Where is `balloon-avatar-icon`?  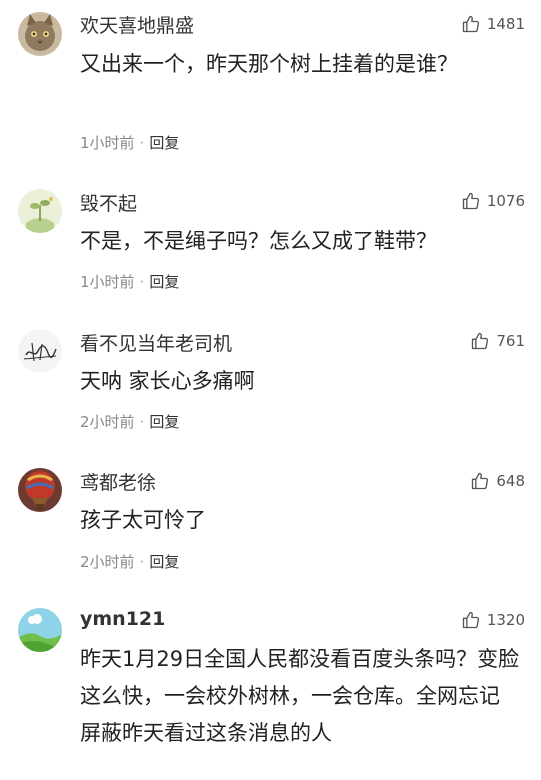 balloon-avatar-icon is located at coordinates (40, 490).